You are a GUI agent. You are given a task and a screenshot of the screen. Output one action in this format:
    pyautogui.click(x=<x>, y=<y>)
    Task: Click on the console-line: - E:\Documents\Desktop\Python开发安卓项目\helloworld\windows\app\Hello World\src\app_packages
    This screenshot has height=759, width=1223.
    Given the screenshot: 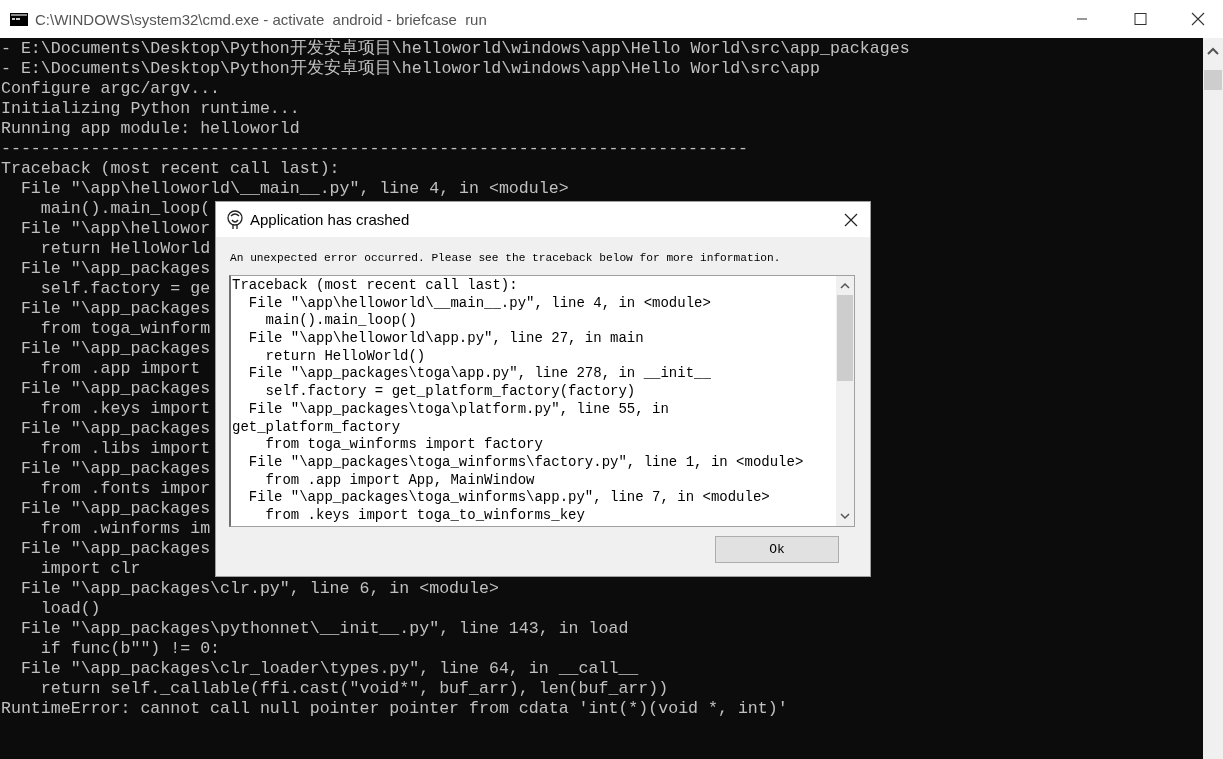 What is the action you would take?
    pyautogui.click(x=455, y=48)
    